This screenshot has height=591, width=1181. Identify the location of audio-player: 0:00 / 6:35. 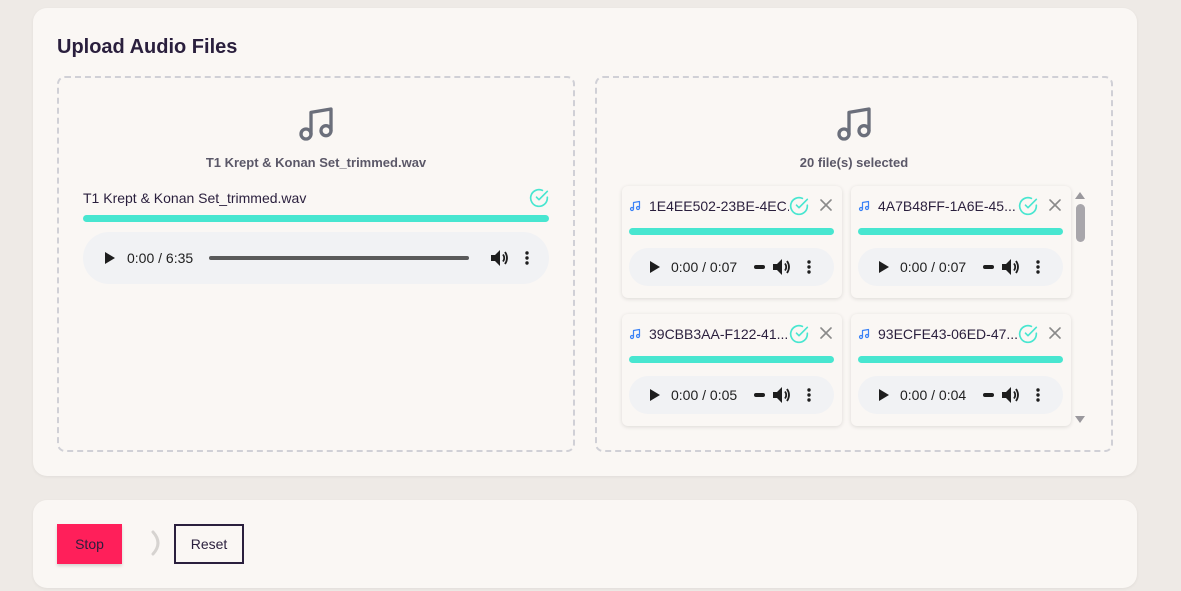
(316, 258).